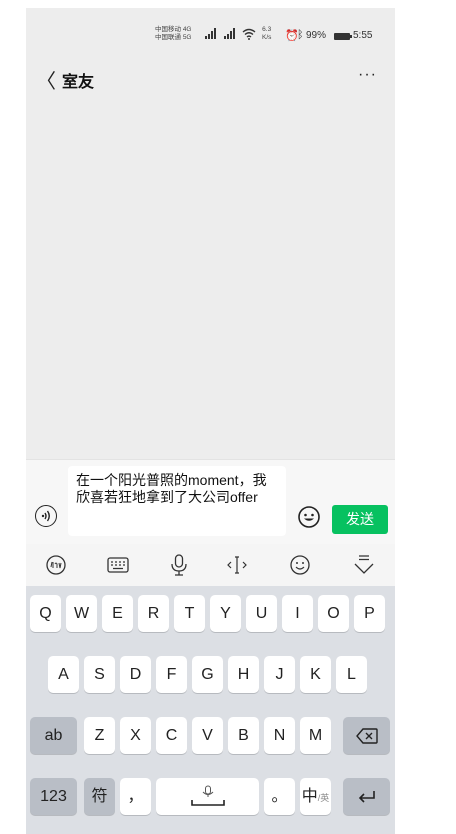  I want to click on key-o: O, so click(333, 613).